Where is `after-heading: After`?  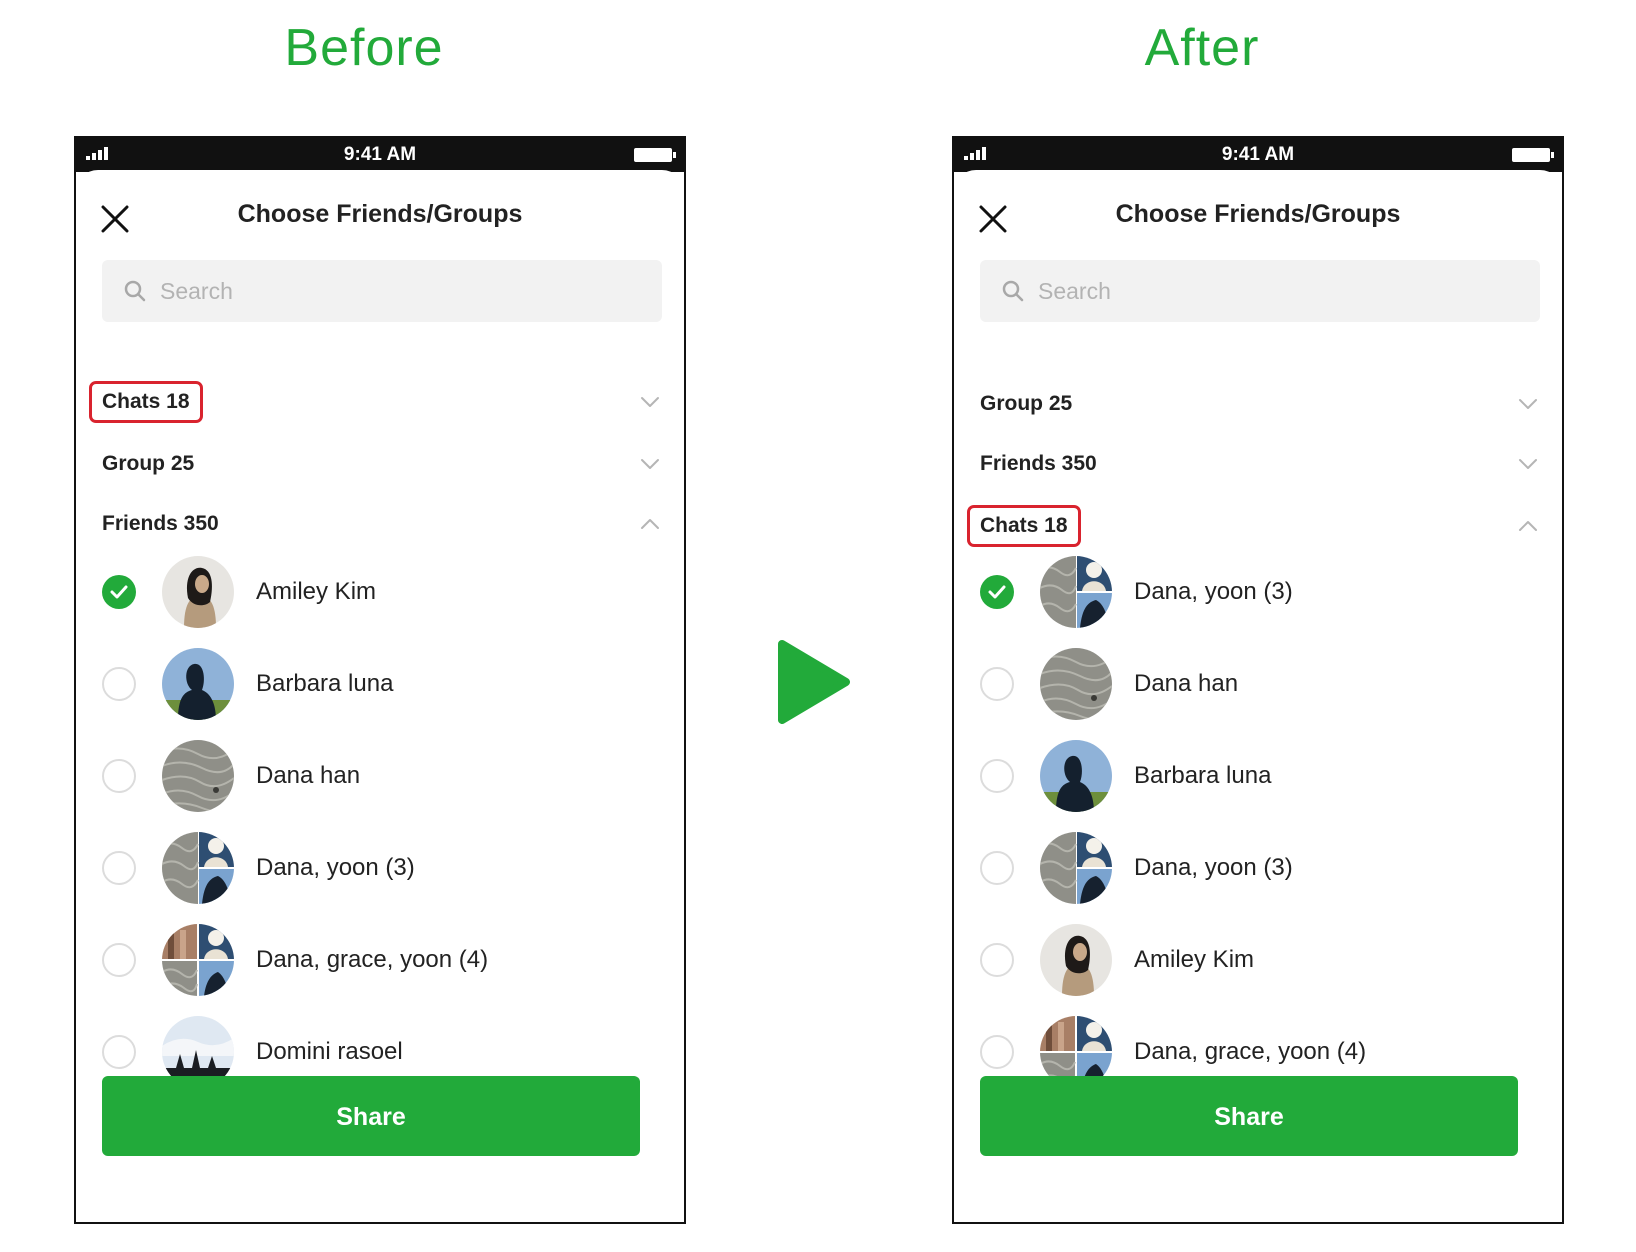 after-heading: After is located at coordinates (1202, 48).